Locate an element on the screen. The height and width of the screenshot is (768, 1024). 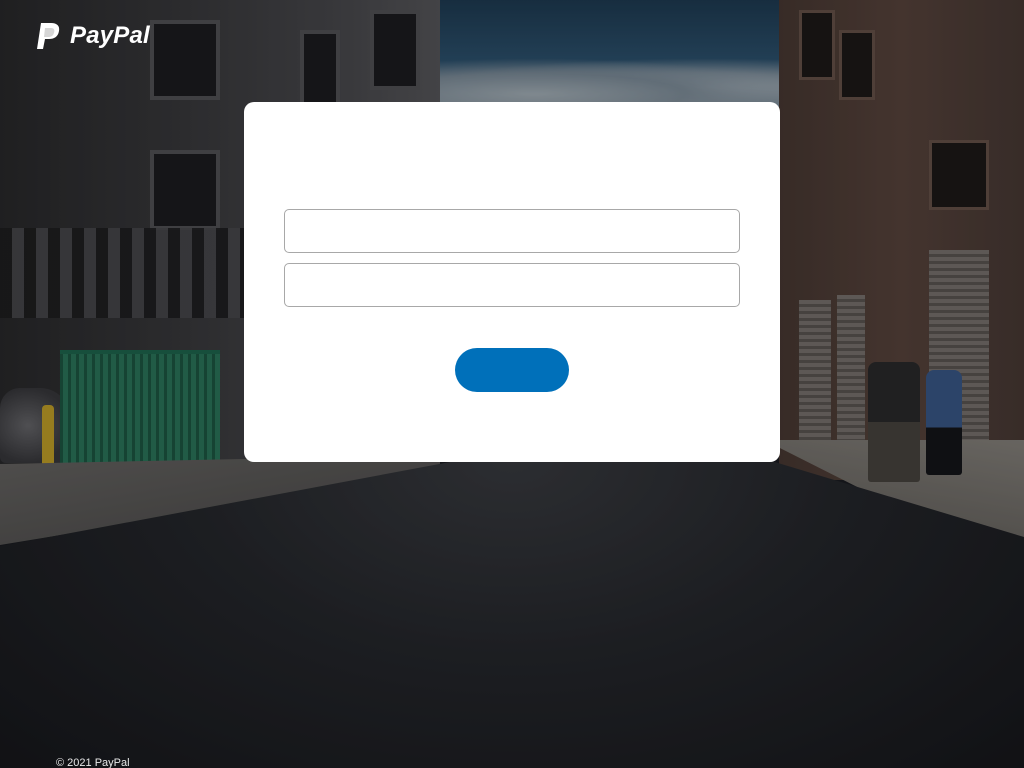
paypal-p-icon is located at coordinates (48, 36).